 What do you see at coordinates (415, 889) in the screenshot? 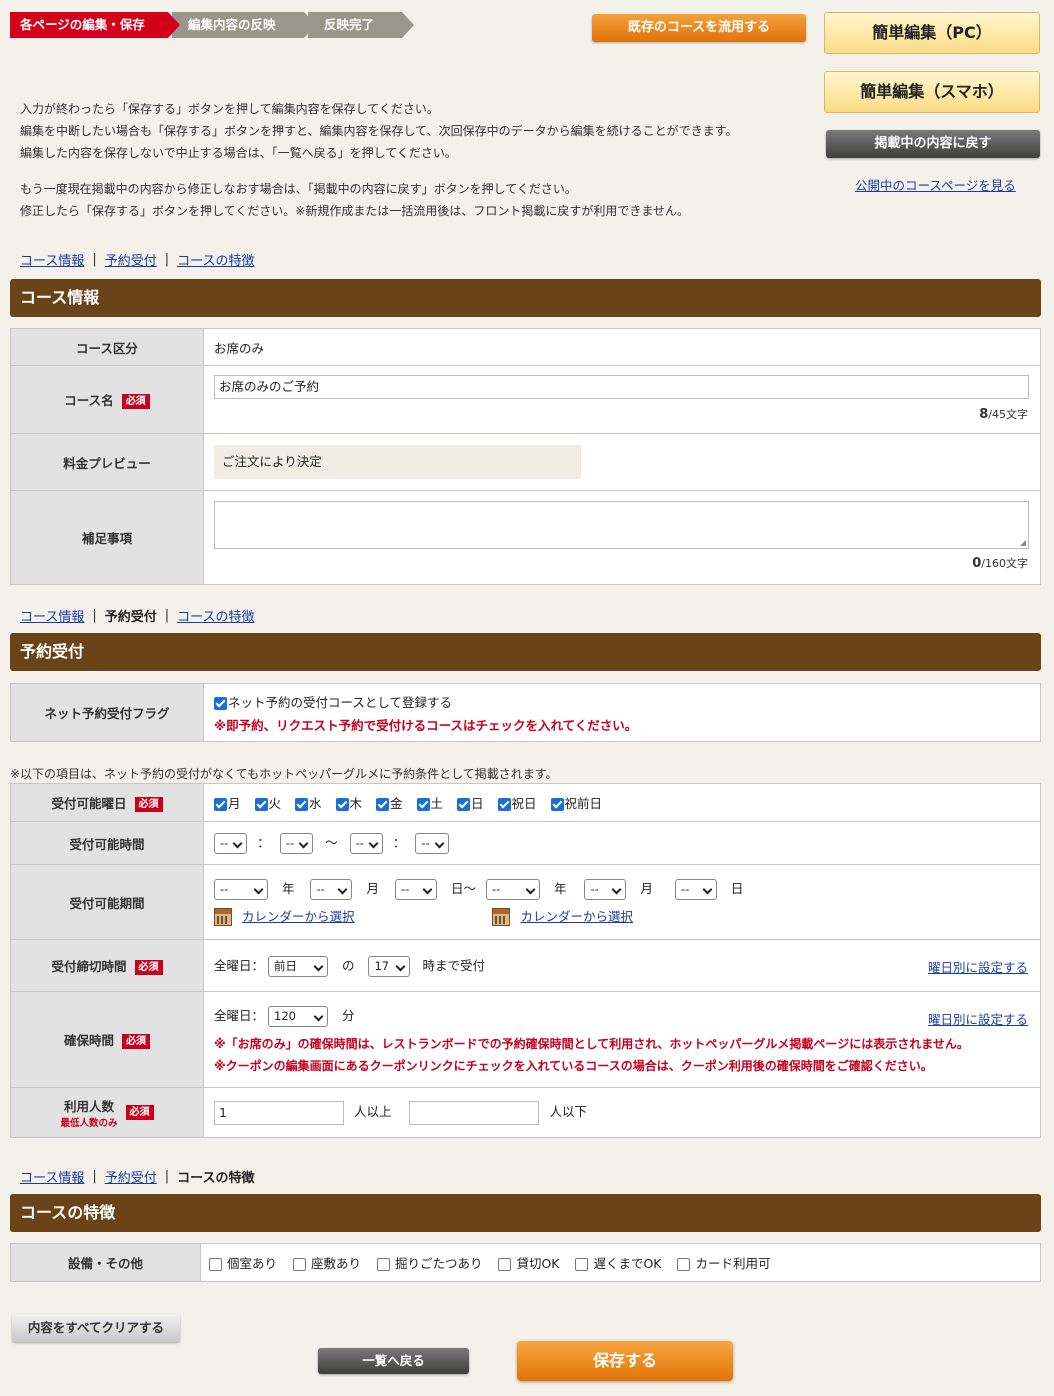
I see `period-start-day-select: --` at bounding box center [415, 889].